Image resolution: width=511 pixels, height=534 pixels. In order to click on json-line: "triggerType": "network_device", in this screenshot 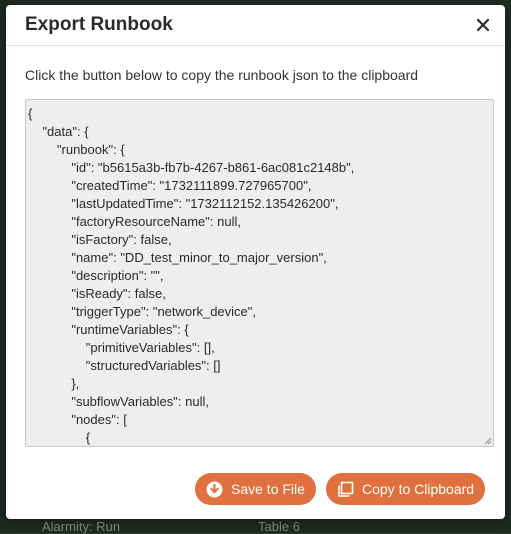, I will do `click(142, 311)`.